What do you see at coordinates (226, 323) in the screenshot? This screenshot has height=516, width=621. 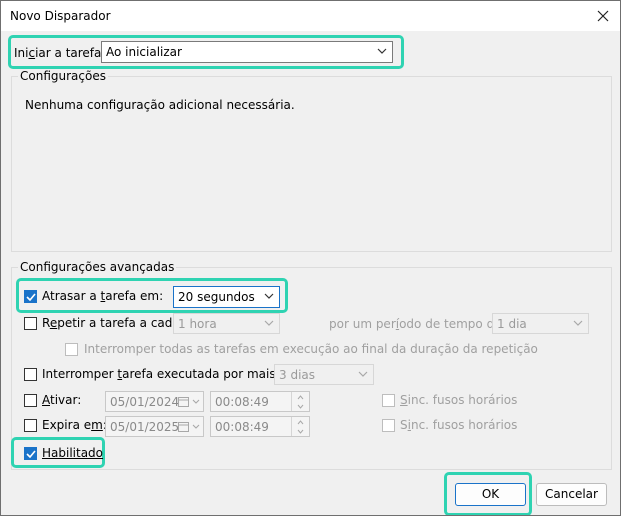 I see `repeat-select: 1 hora` at bounding box center [226, 323].